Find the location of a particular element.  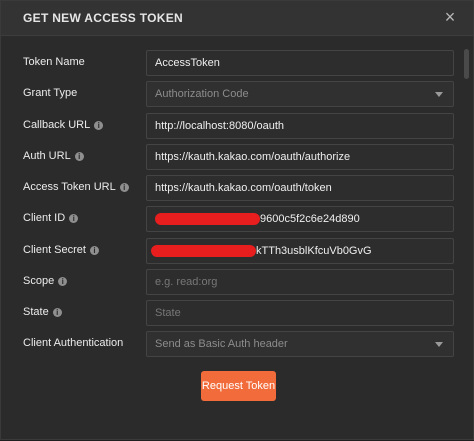

state-label: State i is located at coordinates (42, 312).